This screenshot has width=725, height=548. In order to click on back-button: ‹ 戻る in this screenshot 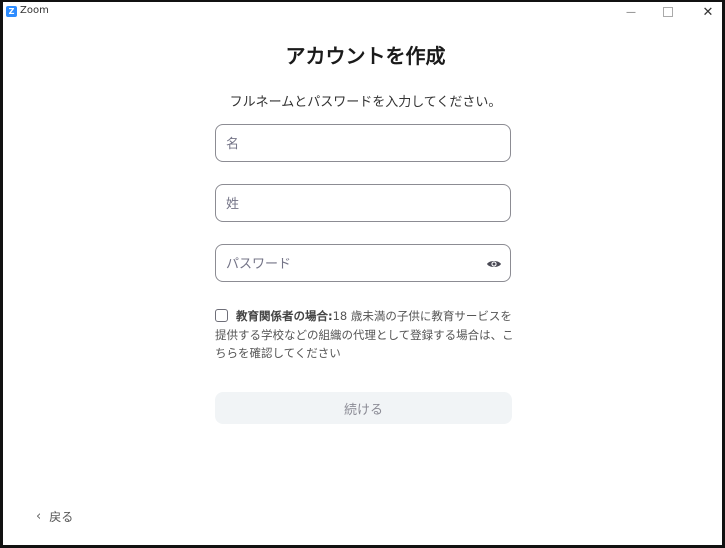, I will do `click(54, 516)`.